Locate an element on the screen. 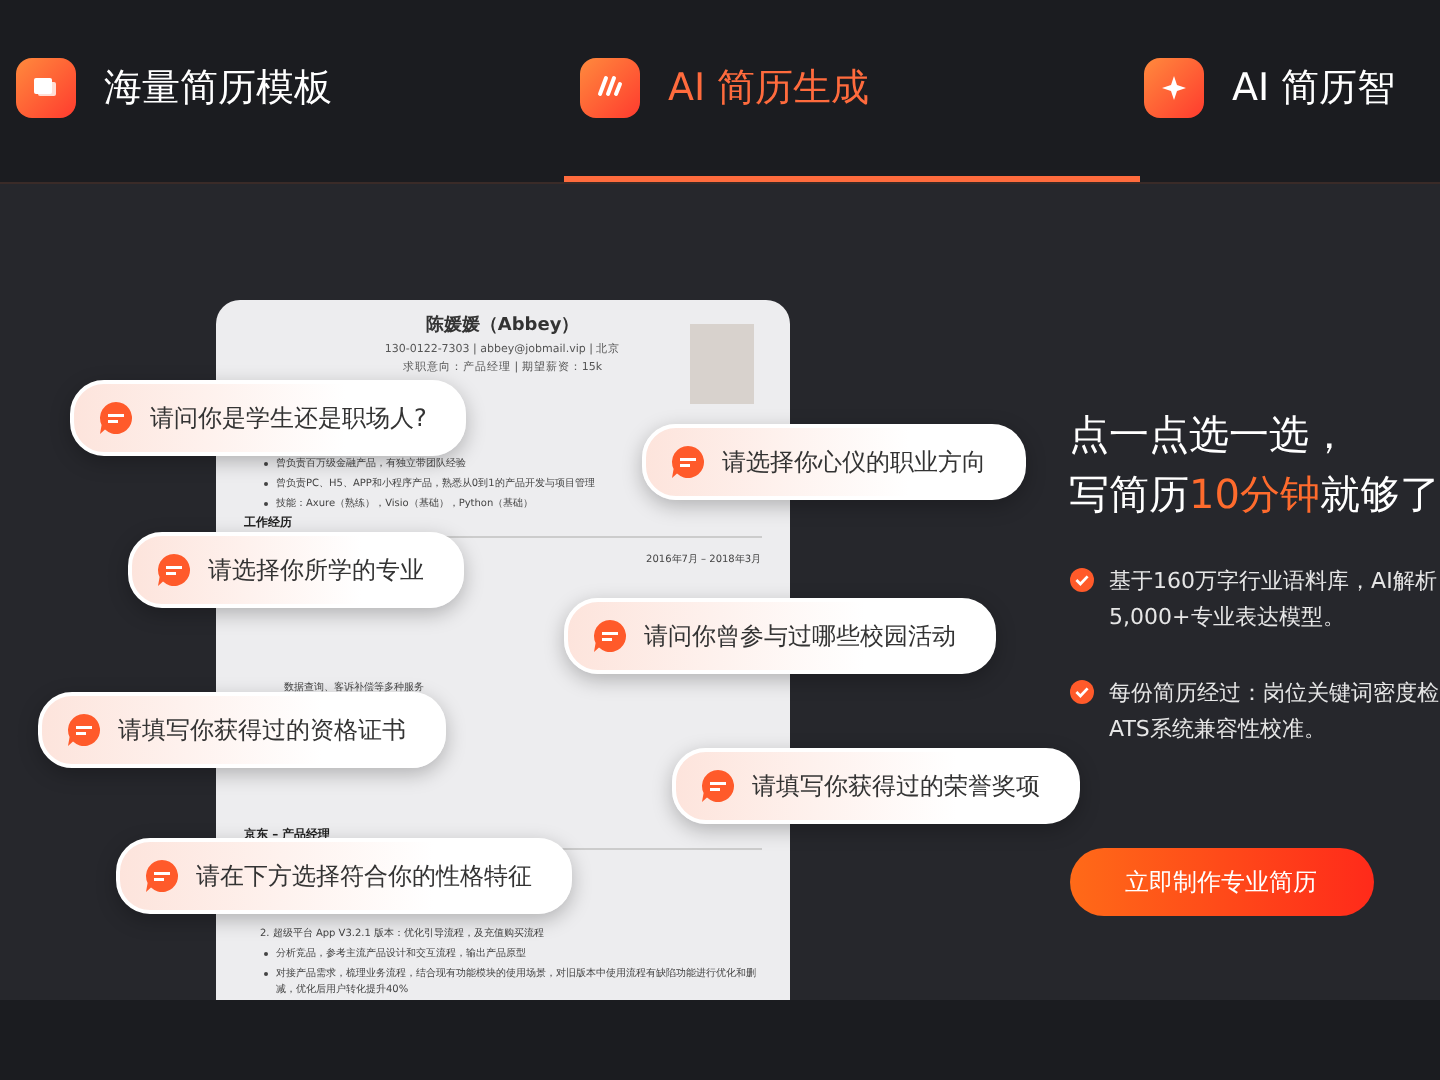  feature-text: 5,000+专业表达模型。 is located at coordinates (1228, 618).